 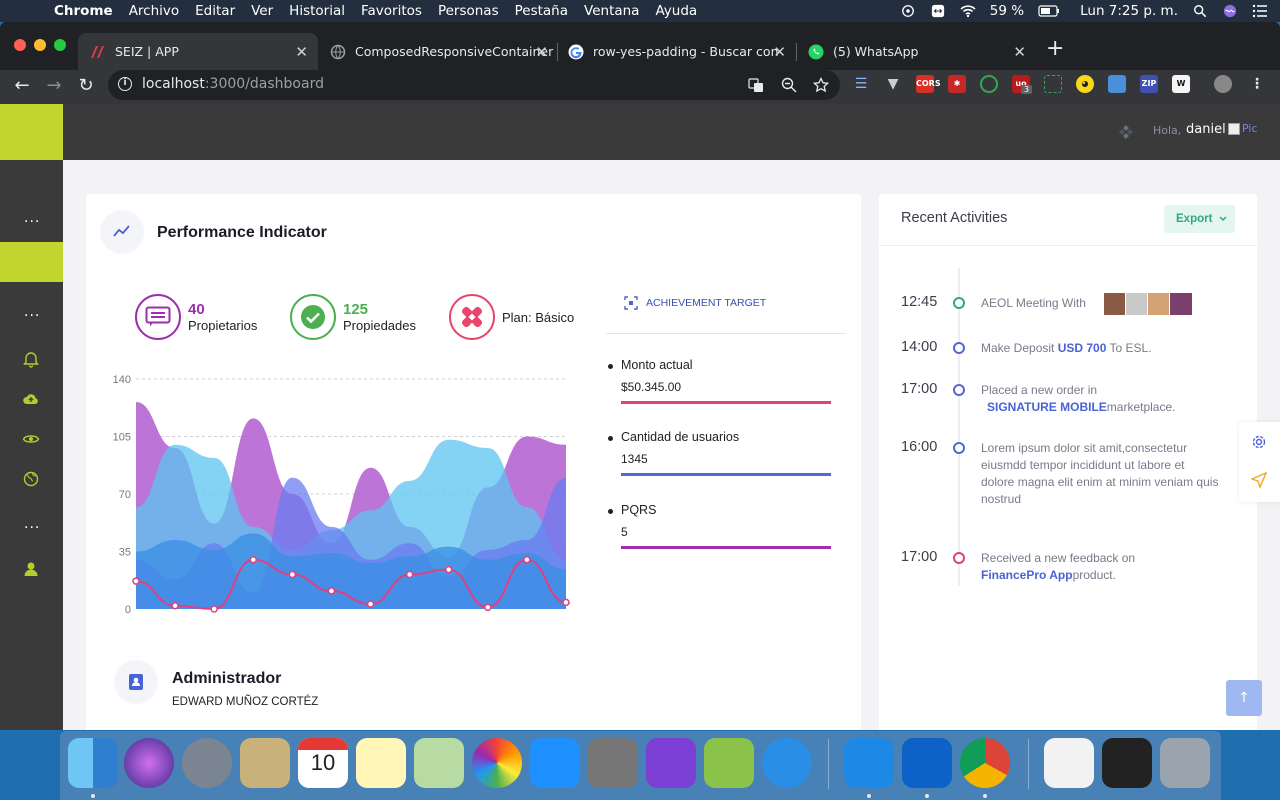 What do you see at coordinates (908, 11) in the screenshot?
I see `app-status-icon` at bounding box center [908, 11].